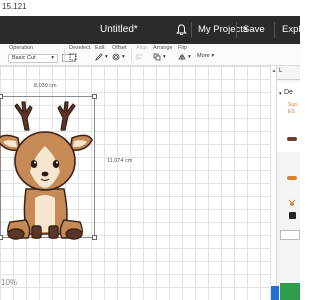 This screenshot has width=320, height=300. What do you see at coordinates (10, 283) in the screenshot?
I see `zoom-level: 10%` at bounding box center [10, 283].